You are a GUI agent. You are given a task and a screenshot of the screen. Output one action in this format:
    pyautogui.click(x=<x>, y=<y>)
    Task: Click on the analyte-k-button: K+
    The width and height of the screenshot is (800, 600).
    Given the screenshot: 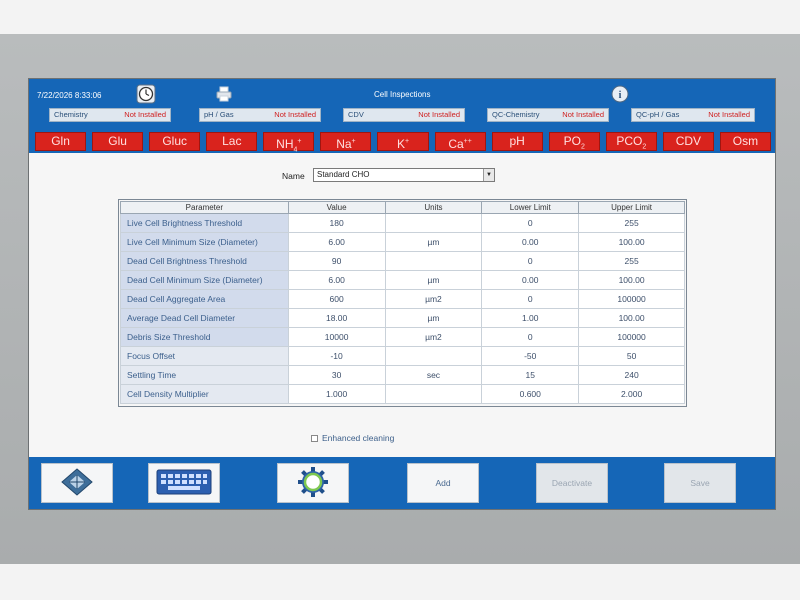 What is the action you would take?
    pyautogui.click(x=403, y=141)
    